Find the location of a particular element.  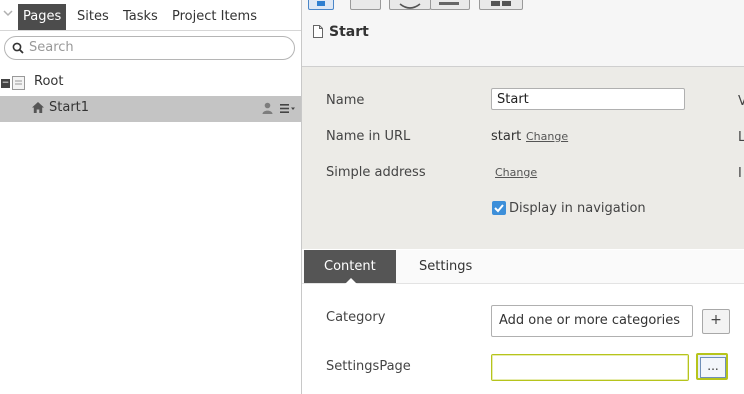

user-icon is located at coordinates (267, 108).